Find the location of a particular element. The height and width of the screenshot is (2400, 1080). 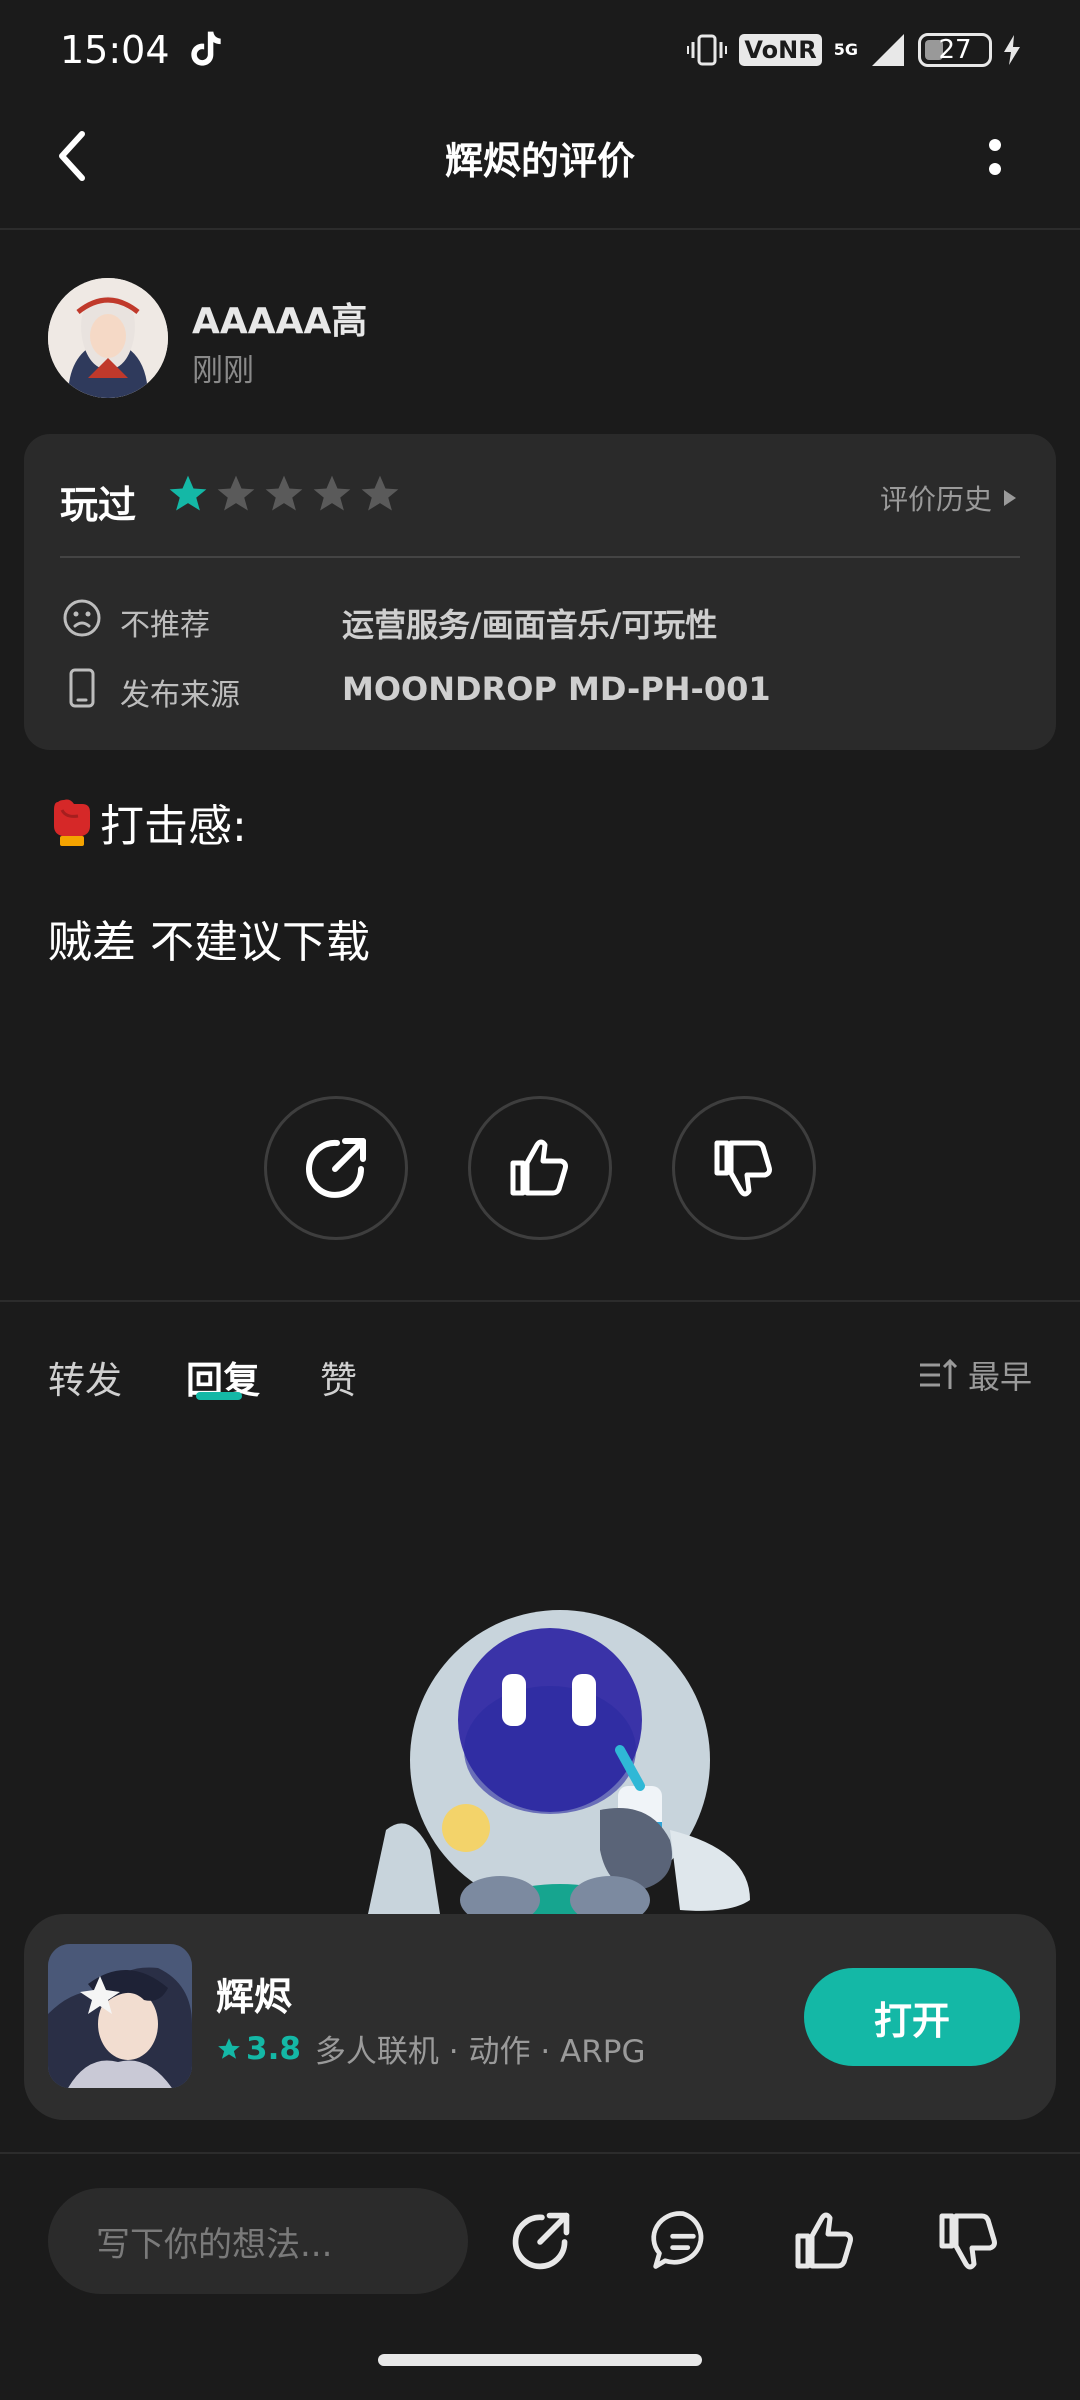

vonr-badge: VoNR is located at coordinates (780, 50).